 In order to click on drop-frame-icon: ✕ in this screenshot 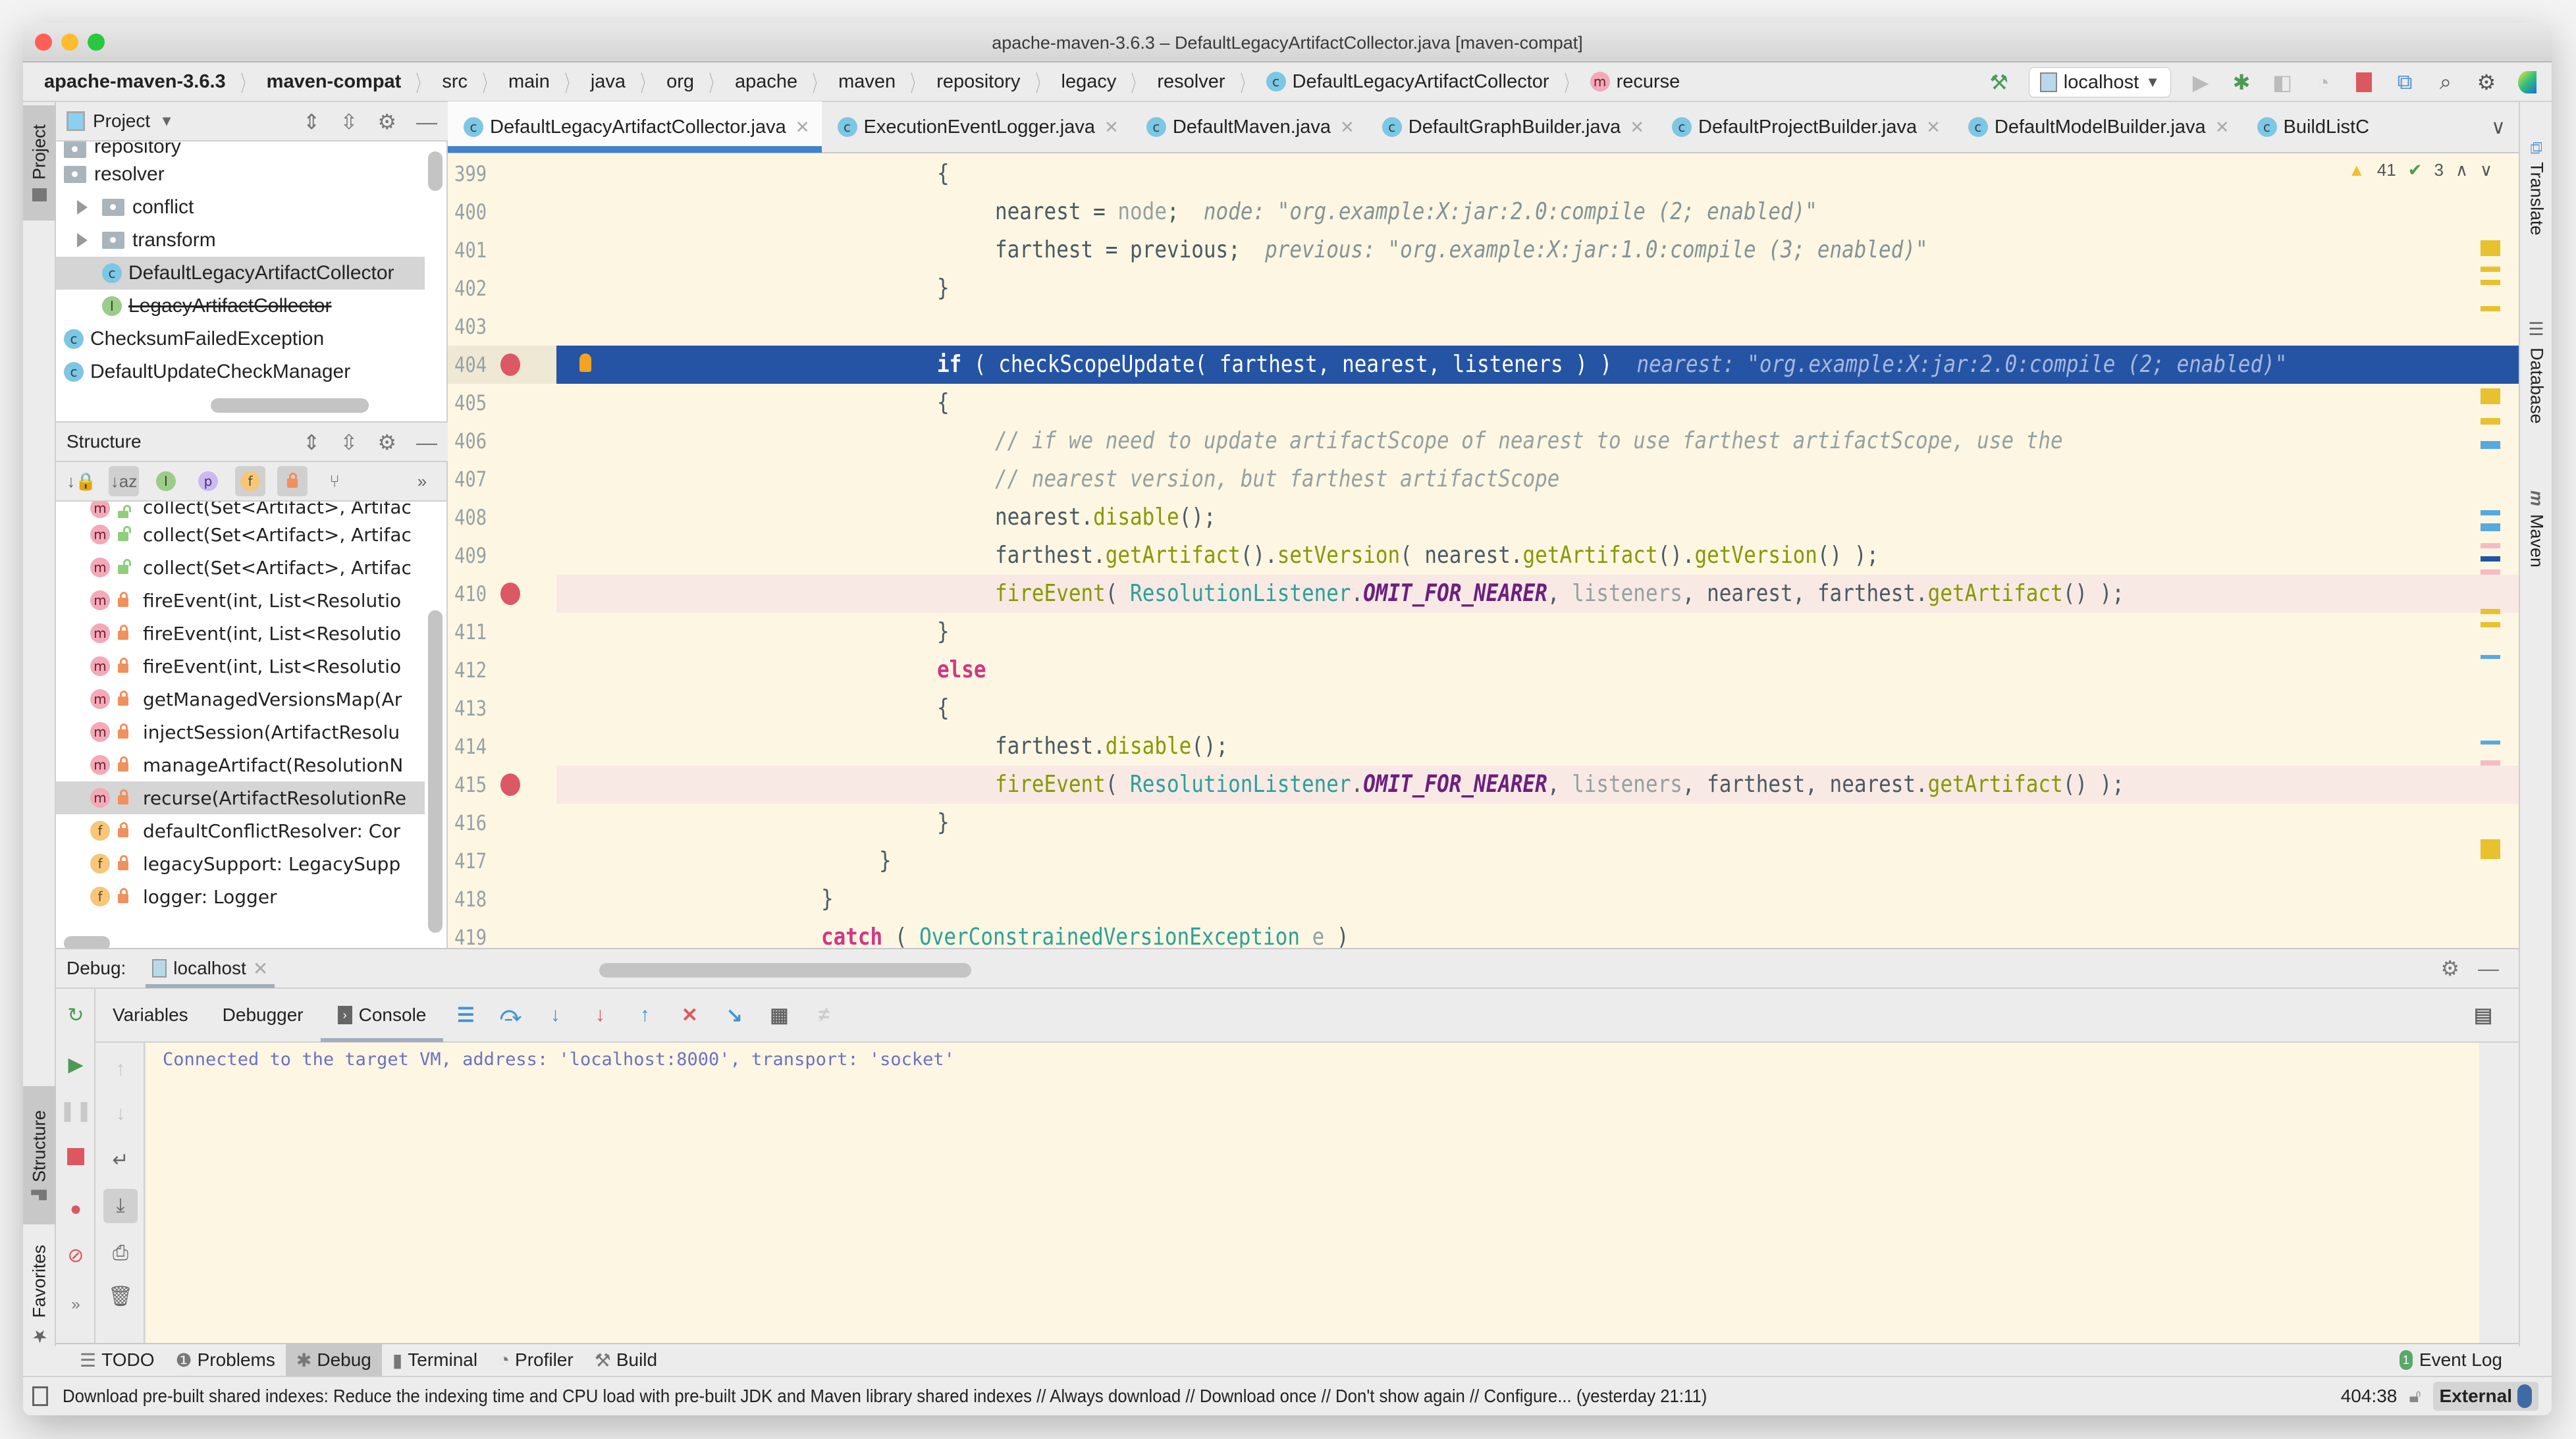, I will do `click(689, 1015)`.